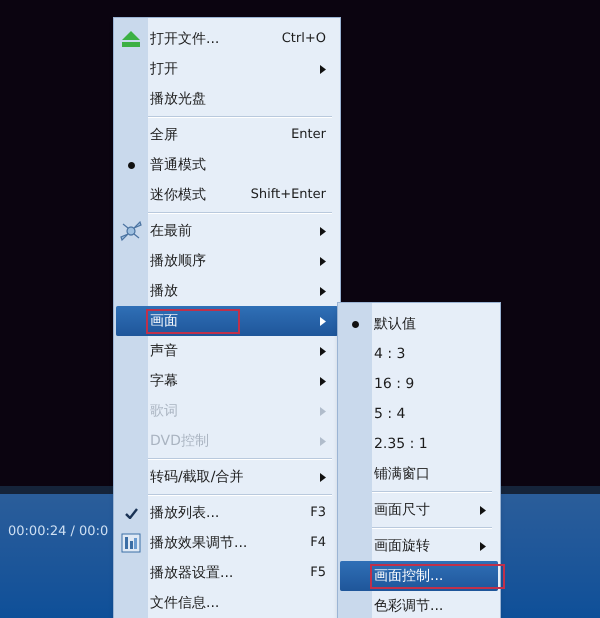  Describe the element at coordinates (227, 513) in the screenshot. I see `menu-item: 播放列表... F3` at that location.